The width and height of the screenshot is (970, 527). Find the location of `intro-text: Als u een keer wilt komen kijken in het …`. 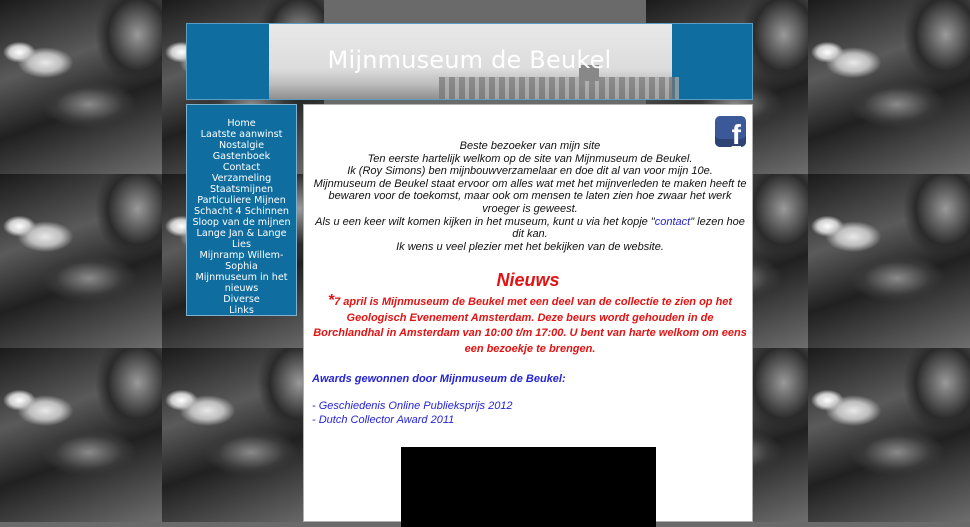

intro-text: Als u een keer wilt komen kijken in het … is located at coordinates (485, 221).